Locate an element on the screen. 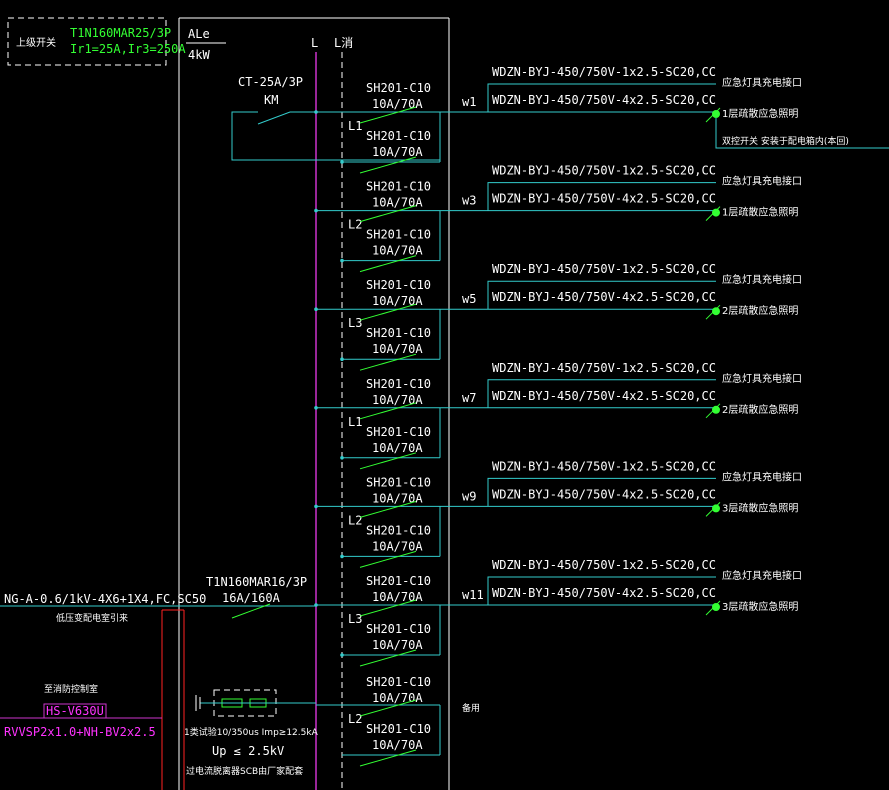  spd-spec: 1类试验10/350us Imp≥12.5kA is located at coordinates (251, 732).